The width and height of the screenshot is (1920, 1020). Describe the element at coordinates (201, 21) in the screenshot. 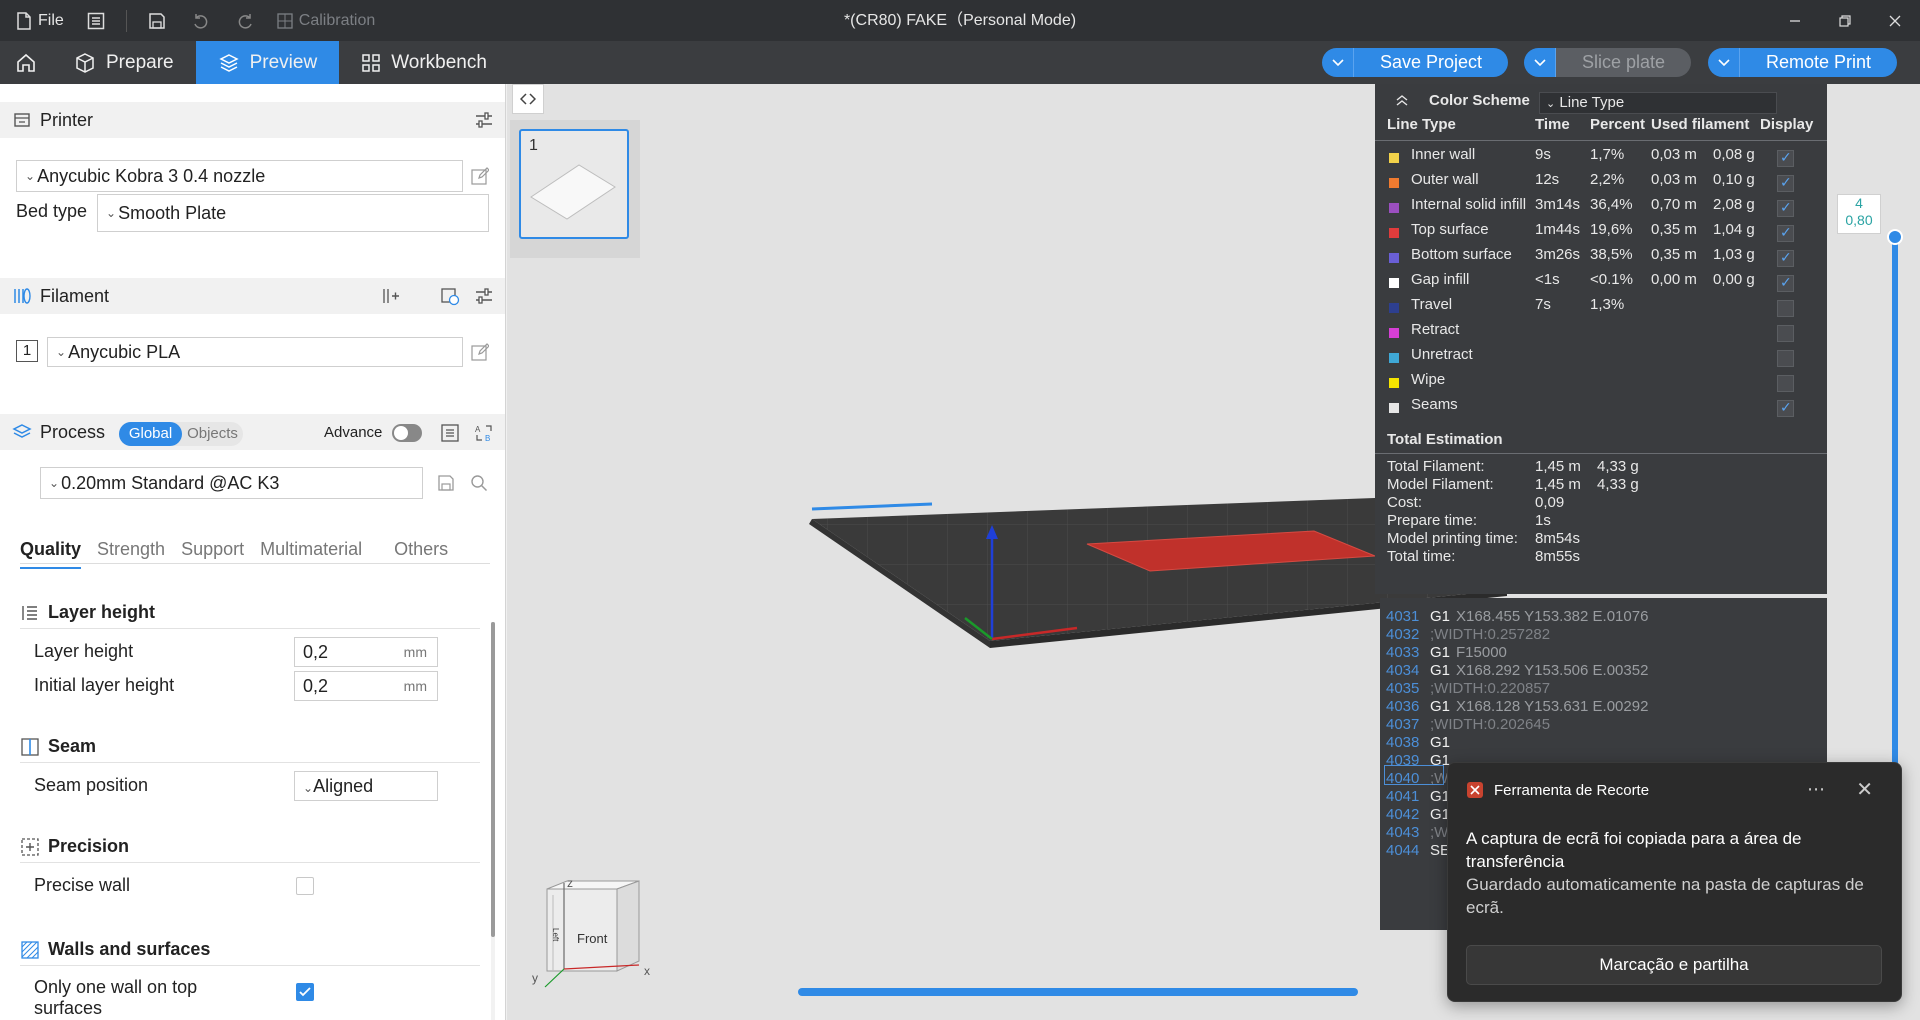

I see `undo-icon` at that location.